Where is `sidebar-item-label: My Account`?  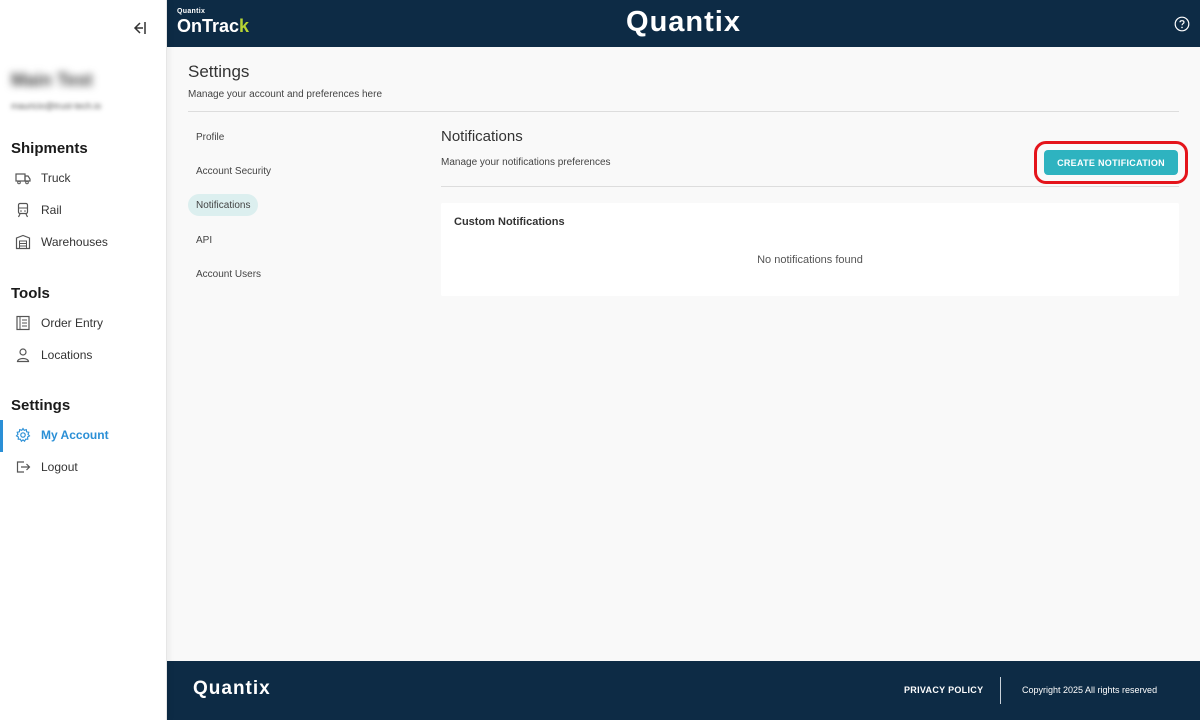 sidebar-item-label: My Account is located at coordinates (75, 435).